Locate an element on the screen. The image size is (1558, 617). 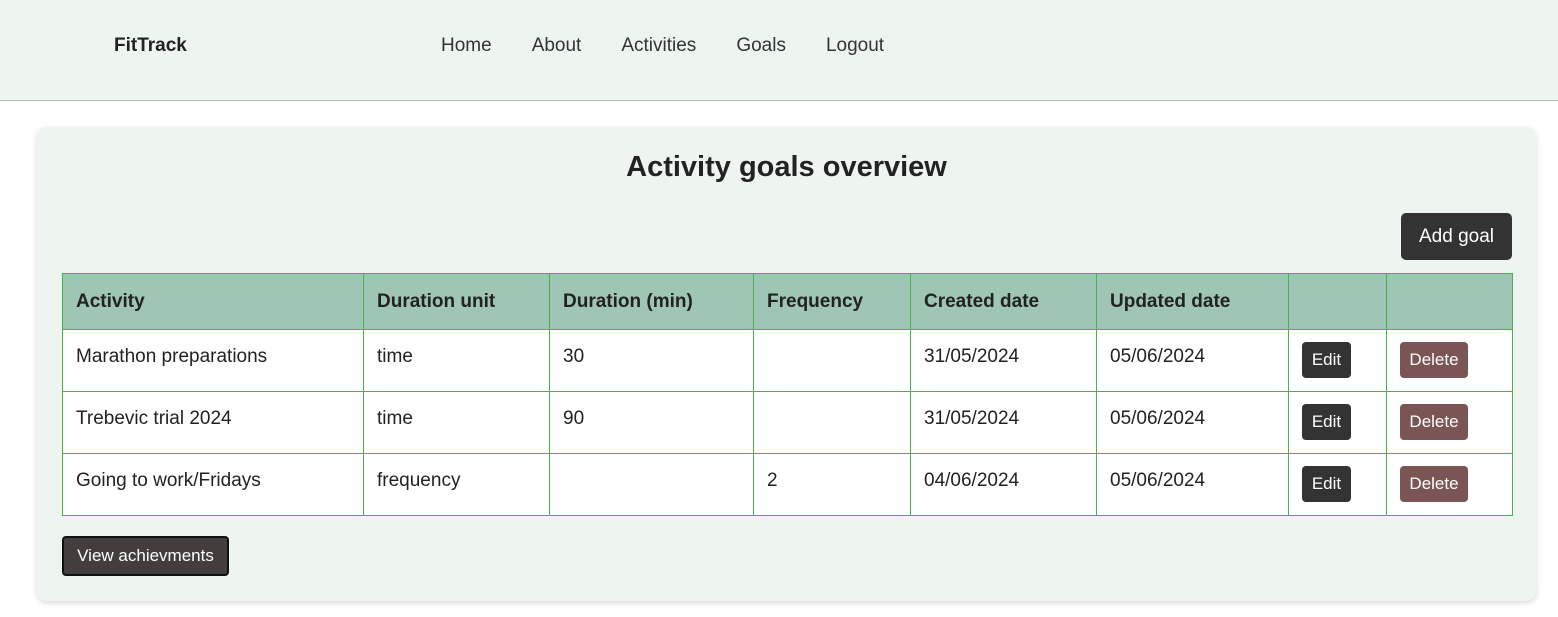
column-header-created-date: Created date is located at coordinates (1003, 301).